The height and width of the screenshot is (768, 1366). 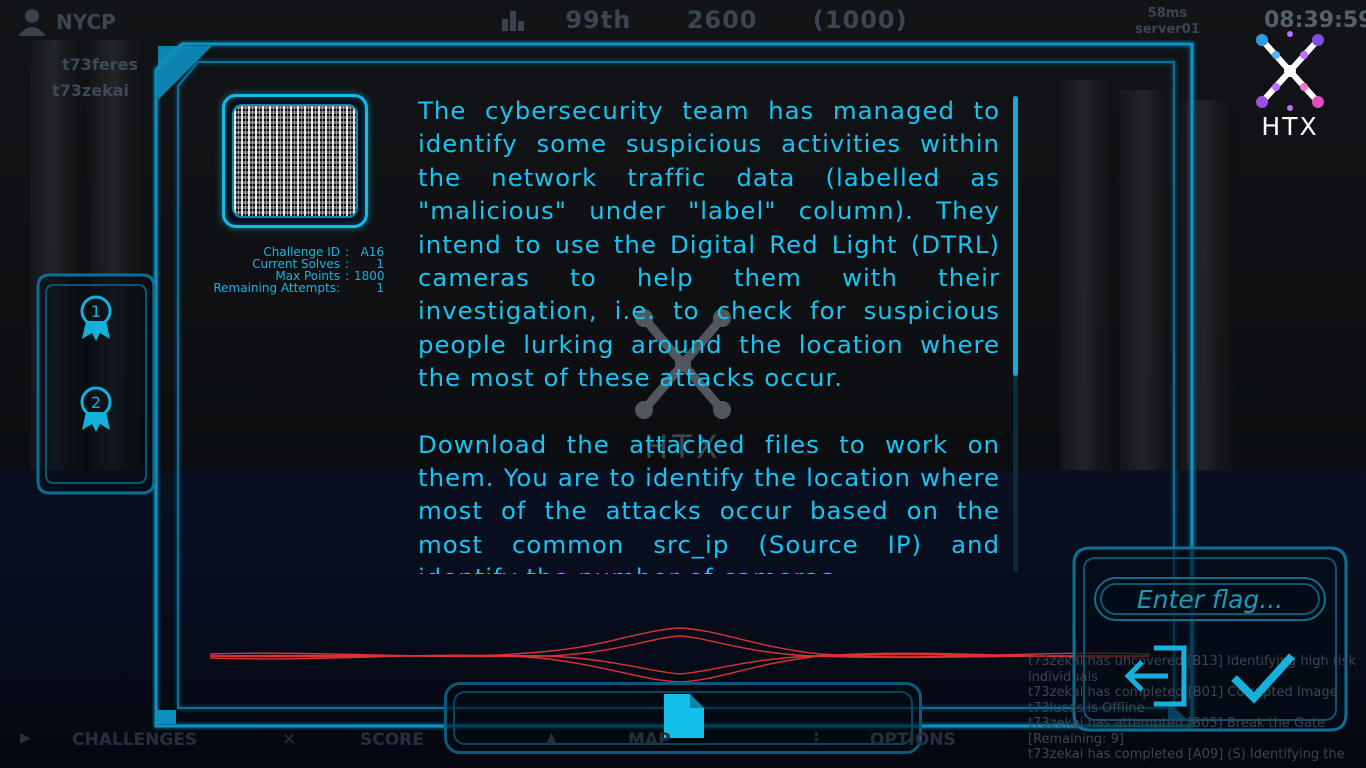 I want to click on bar-chart-icon, so click(x=513, y=21).